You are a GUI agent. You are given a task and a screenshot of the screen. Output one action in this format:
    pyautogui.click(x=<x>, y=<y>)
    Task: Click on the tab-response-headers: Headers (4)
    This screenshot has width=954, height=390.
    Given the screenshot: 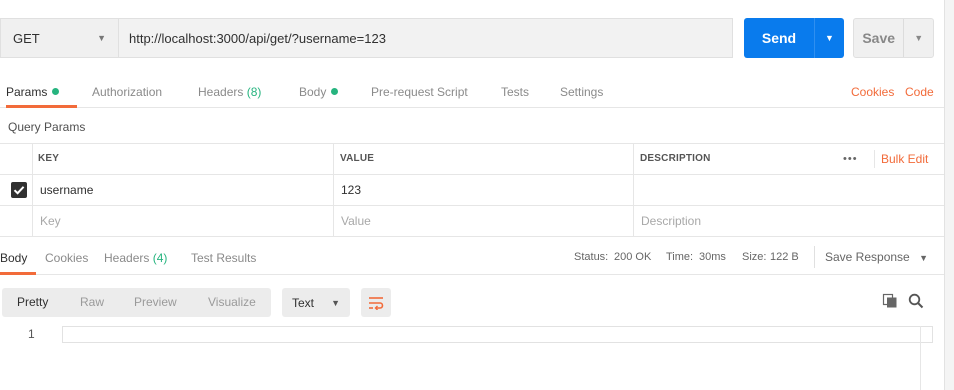 What is the action you would take?
    pyautogui.click(x=135, y=259)
    